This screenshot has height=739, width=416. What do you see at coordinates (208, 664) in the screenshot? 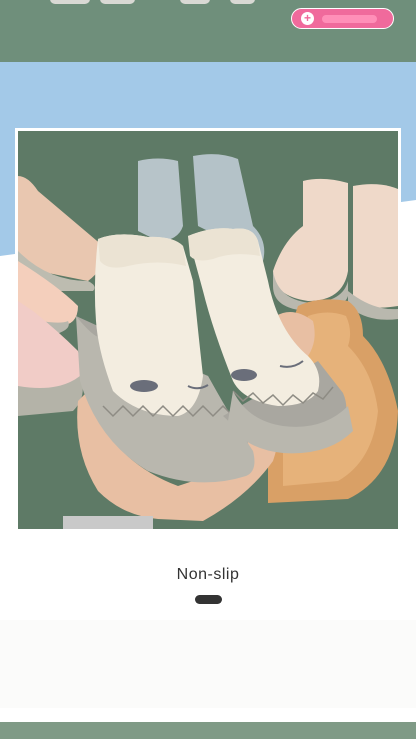
I see `section-fade` at bounding box center [208, 664].